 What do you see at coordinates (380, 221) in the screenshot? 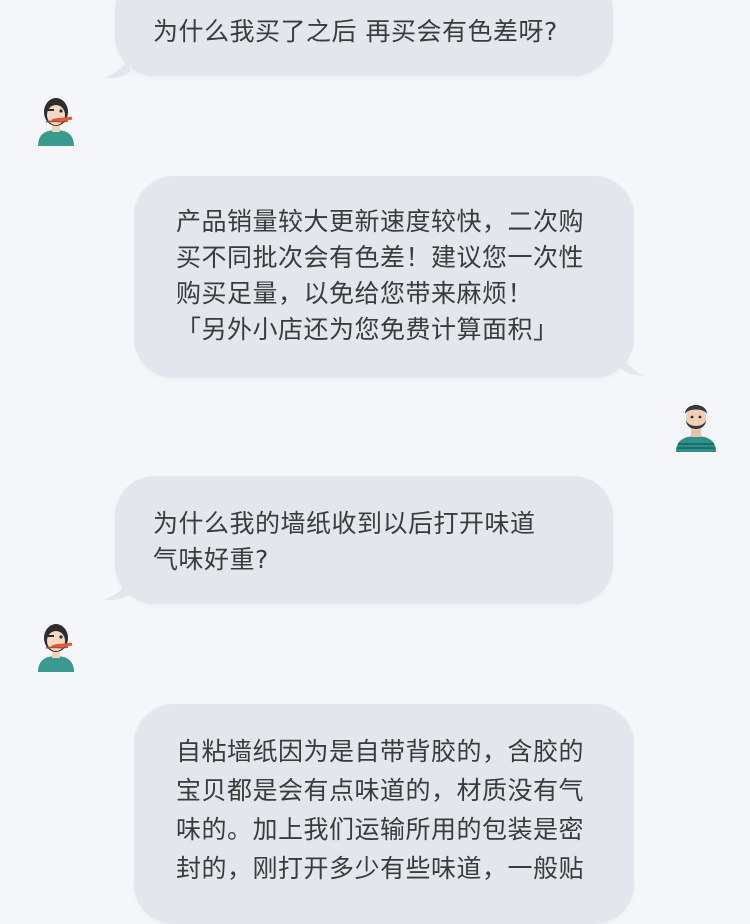
I see `message-line: 产品销量较大更新速度较快，二次购` at bounding box center [380, 221].